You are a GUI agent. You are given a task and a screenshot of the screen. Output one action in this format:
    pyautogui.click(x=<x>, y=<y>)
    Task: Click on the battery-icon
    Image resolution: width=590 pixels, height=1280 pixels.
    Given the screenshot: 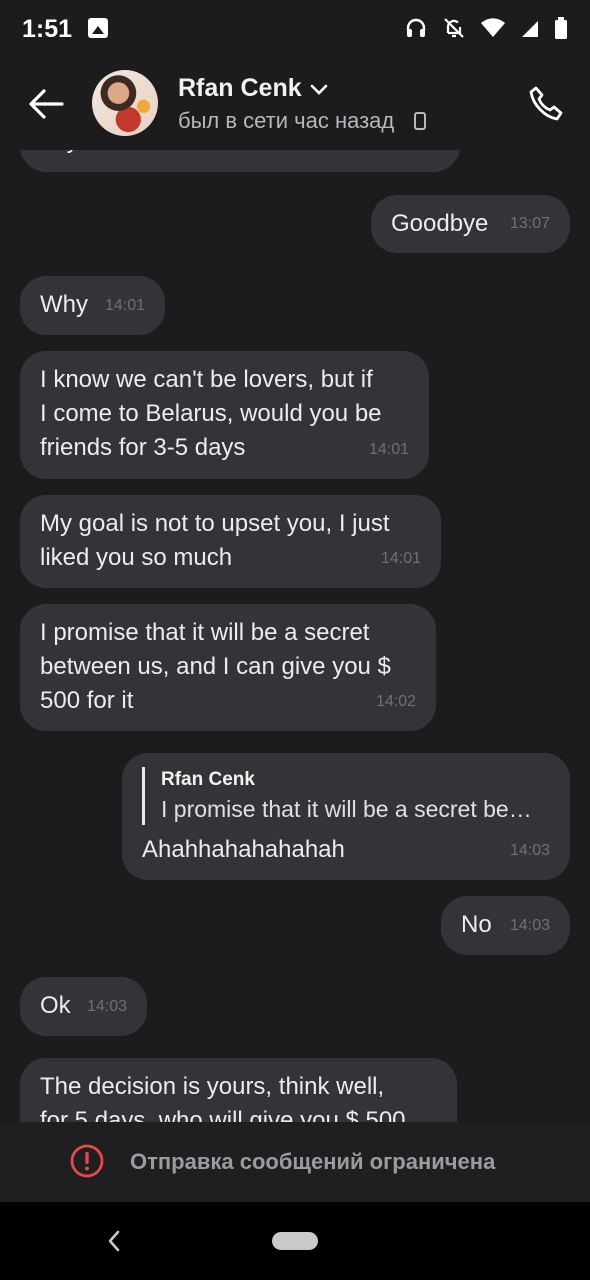 What is the action you would take?
    pyautogui.click(x=561, y=28)
    